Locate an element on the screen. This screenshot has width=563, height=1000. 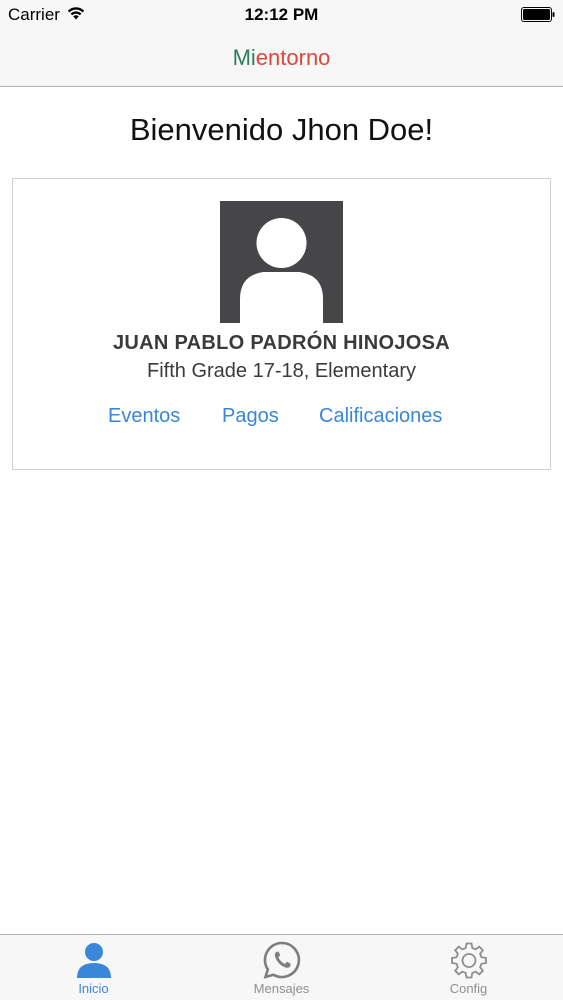
app-title: Mientorno is located at coordinates (281, 58).